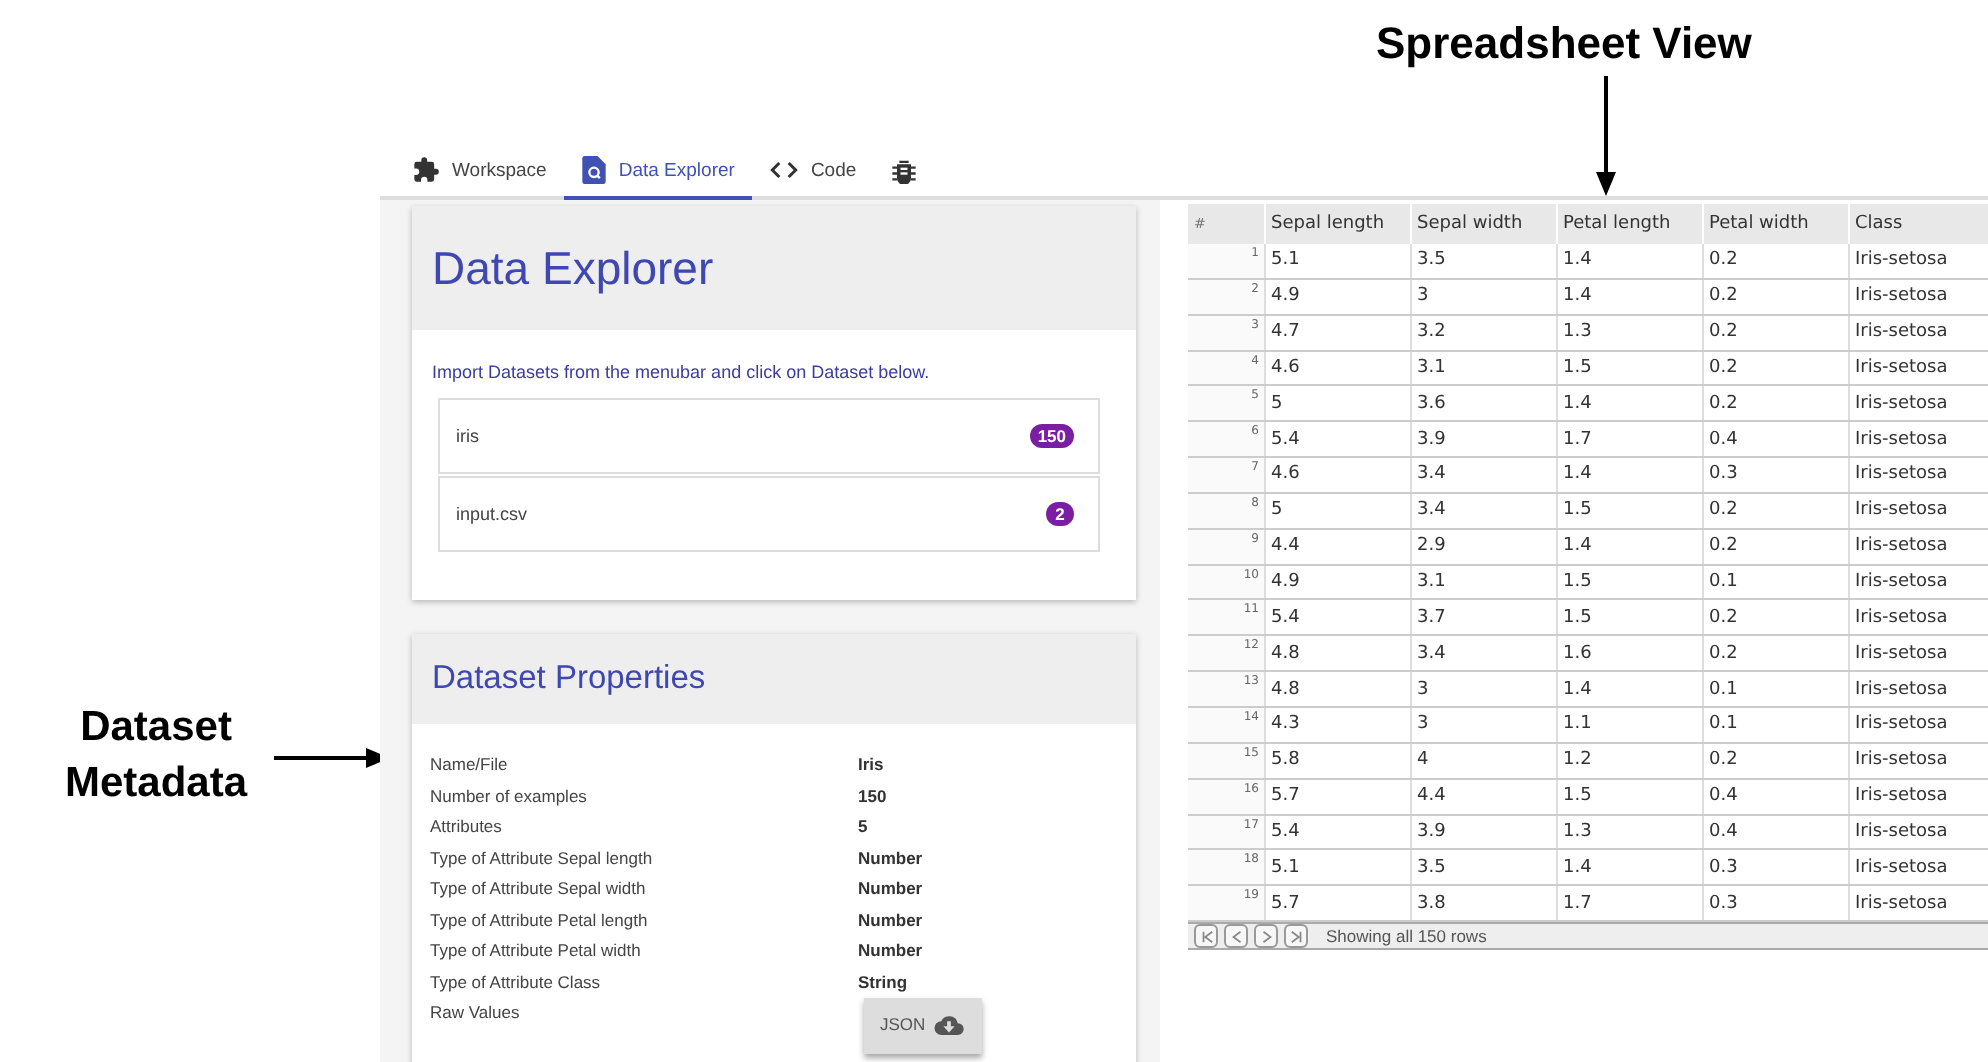 The width and height of the screenshot is (1988, 1062). What do you see at coordinates (682, 372) in the screenshot?
I see `hint-text: Import Datasets from the menubar and click on Dataset below.` at bounding box center [682, 372].